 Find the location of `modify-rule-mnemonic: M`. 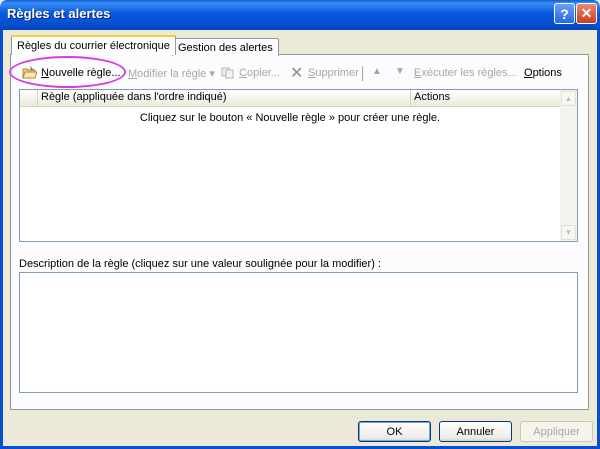

modify-rule-mnemonic: M is located at coordinates (133, 74).